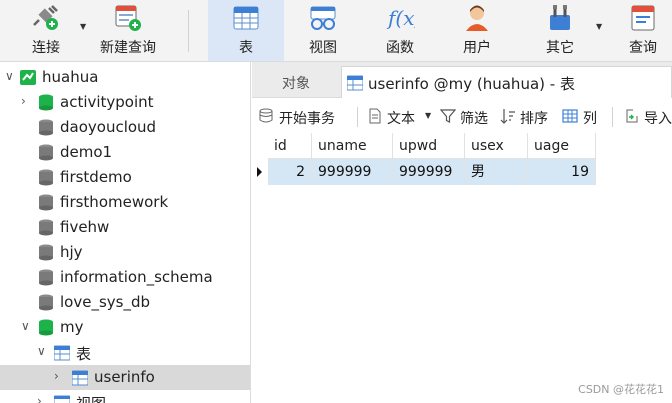 This screenshot has height=403, width=672. I want to click on tree-db-firstdemo: firstdemo, so click(125, 177).